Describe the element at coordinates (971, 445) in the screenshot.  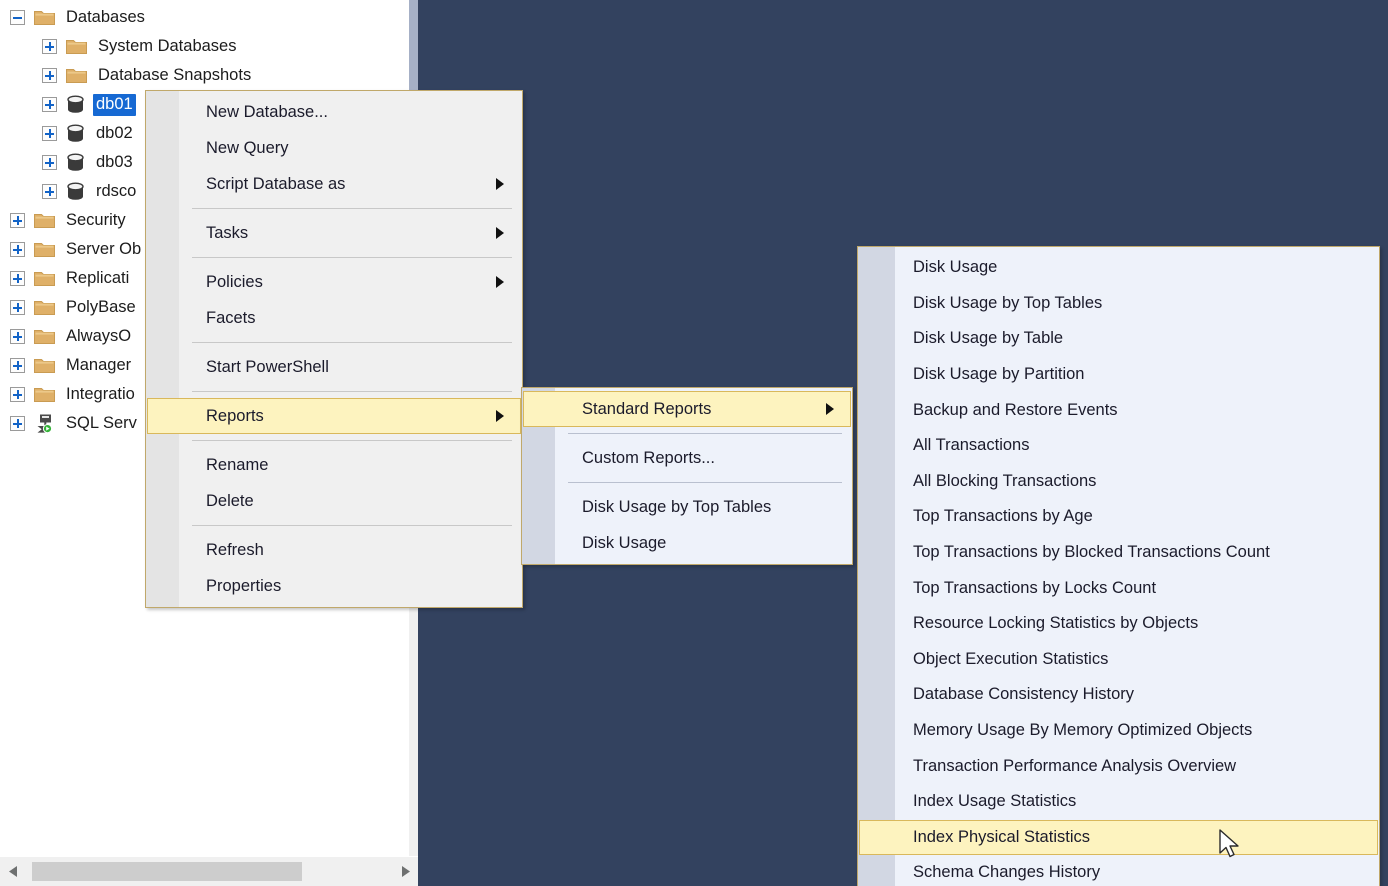
I see `menu-item-label: All Transactions` at that location.